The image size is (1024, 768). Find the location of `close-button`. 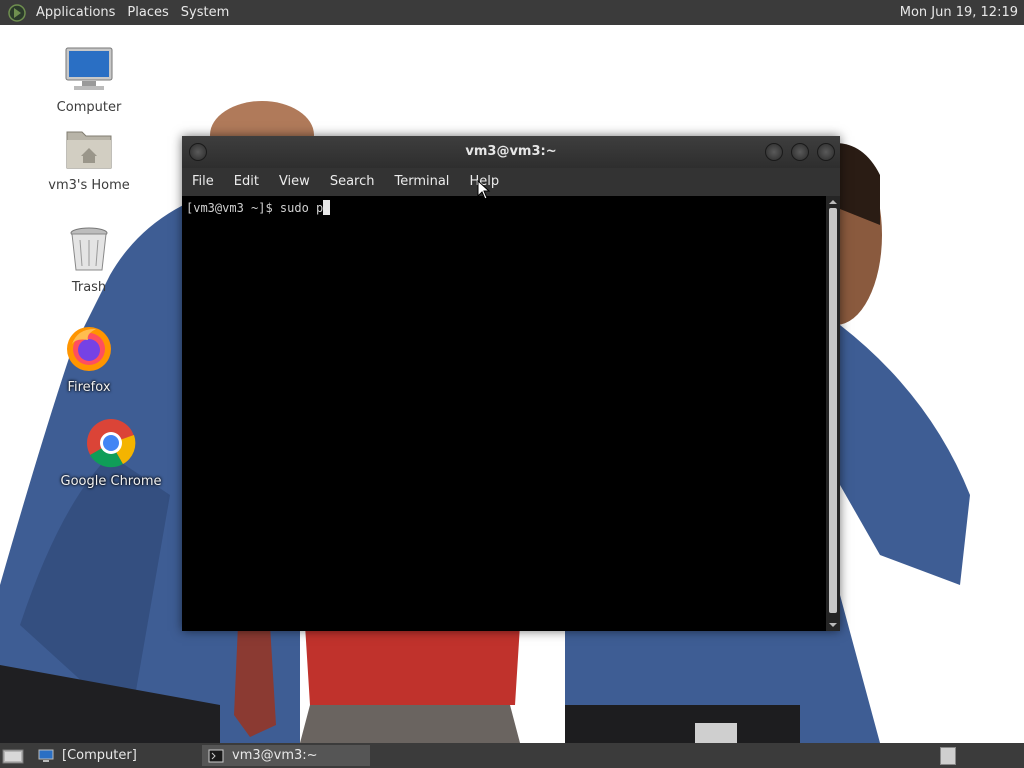

close-button is located at coordinates (826, 152).